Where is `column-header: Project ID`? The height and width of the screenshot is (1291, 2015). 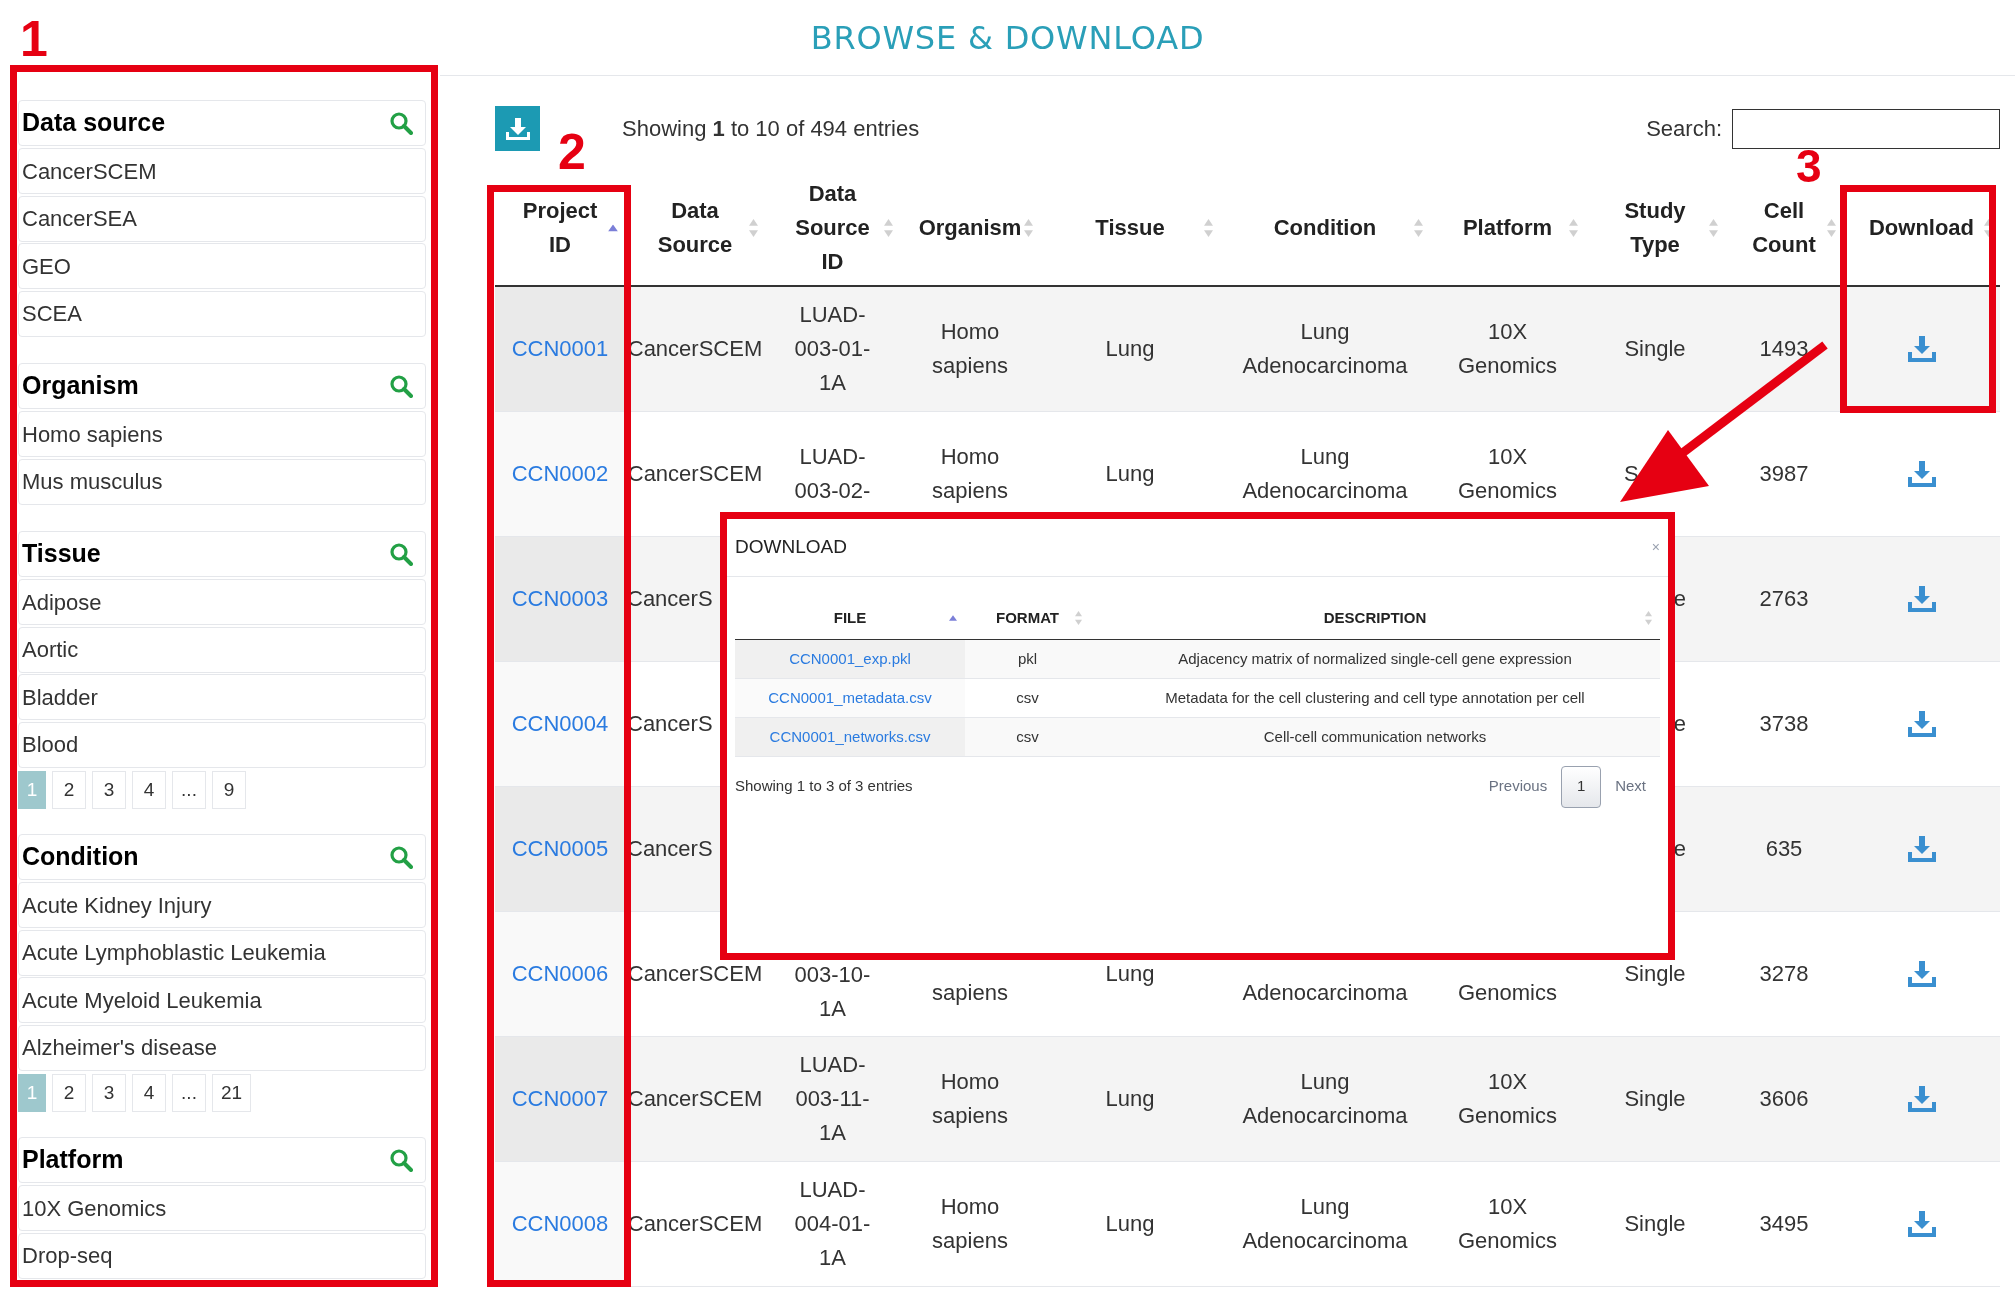 column-header: Project ID is located at coordinates (560, 228).